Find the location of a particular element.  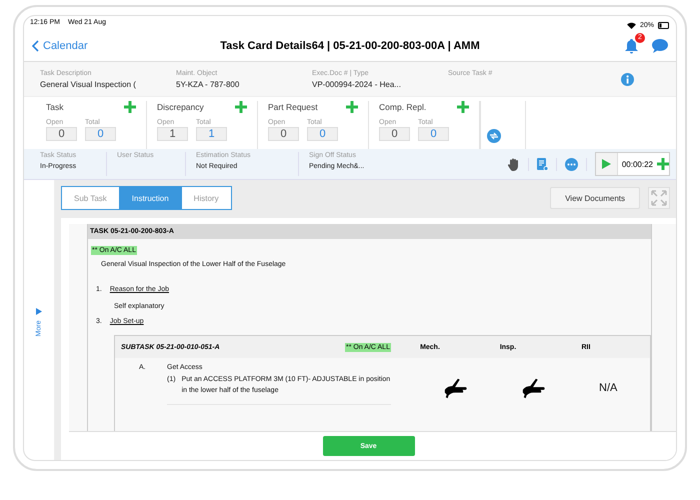

swap-icon is located at coordinates (494, 136).